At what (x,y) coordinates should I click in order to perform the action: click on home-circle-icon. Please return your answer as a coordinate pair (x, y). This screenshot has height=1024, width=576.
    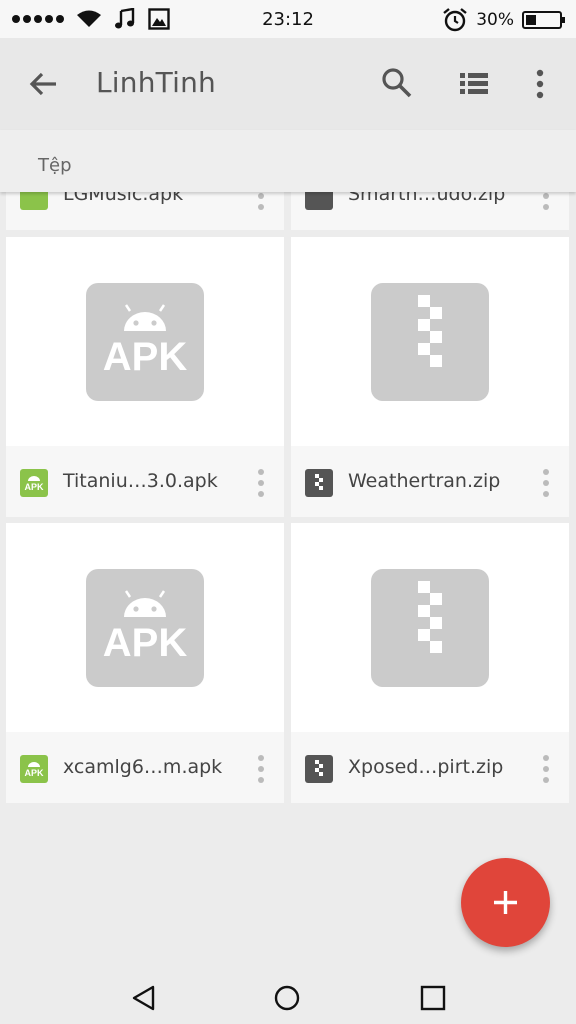
    Looking at the image, I should click on (287, 998).